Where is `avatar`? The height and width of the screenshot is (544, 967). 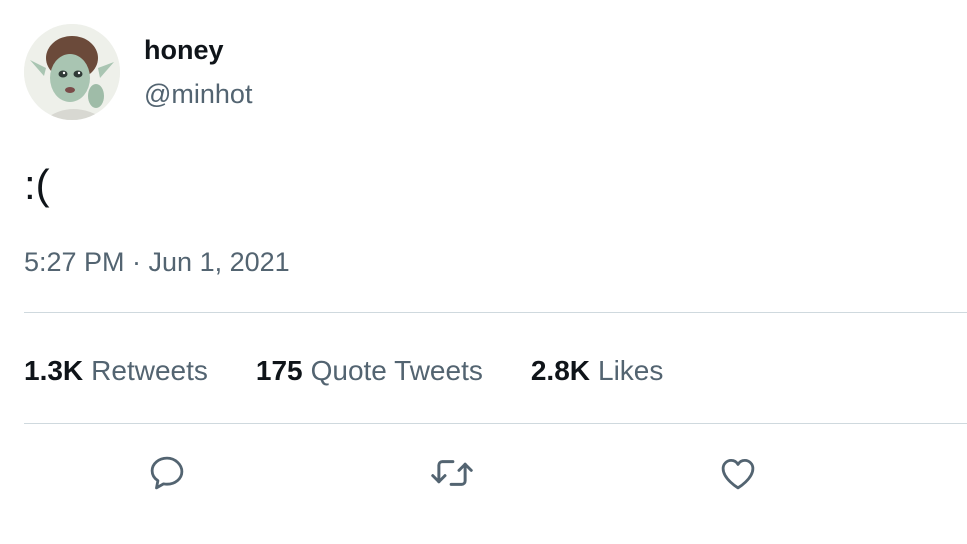 avatar is located at coordinates (72, 72).